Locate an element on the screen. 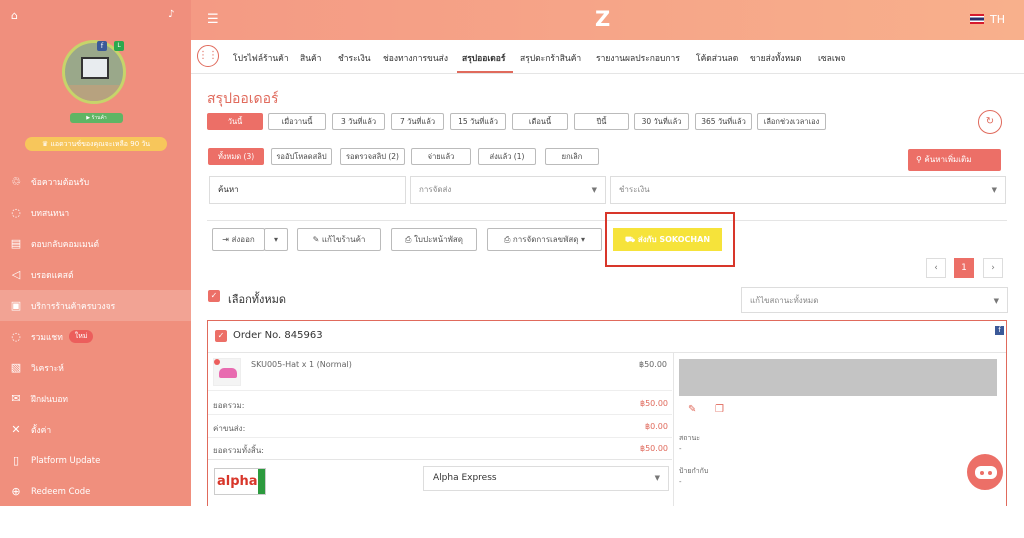 This screenshot has height=538, width=1024. tab: สินค้า is located at coordinates (310, 58).